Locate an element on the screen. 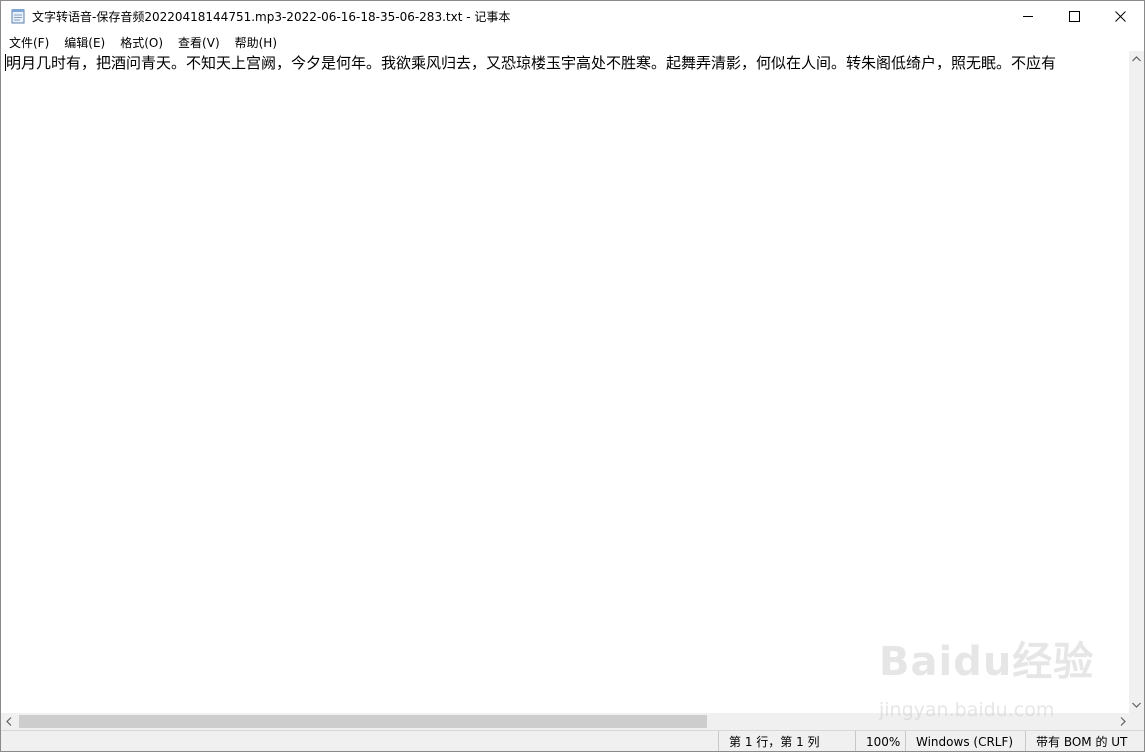 The image size is (1145, 752). close-button is located at coordinates (1121, 16).